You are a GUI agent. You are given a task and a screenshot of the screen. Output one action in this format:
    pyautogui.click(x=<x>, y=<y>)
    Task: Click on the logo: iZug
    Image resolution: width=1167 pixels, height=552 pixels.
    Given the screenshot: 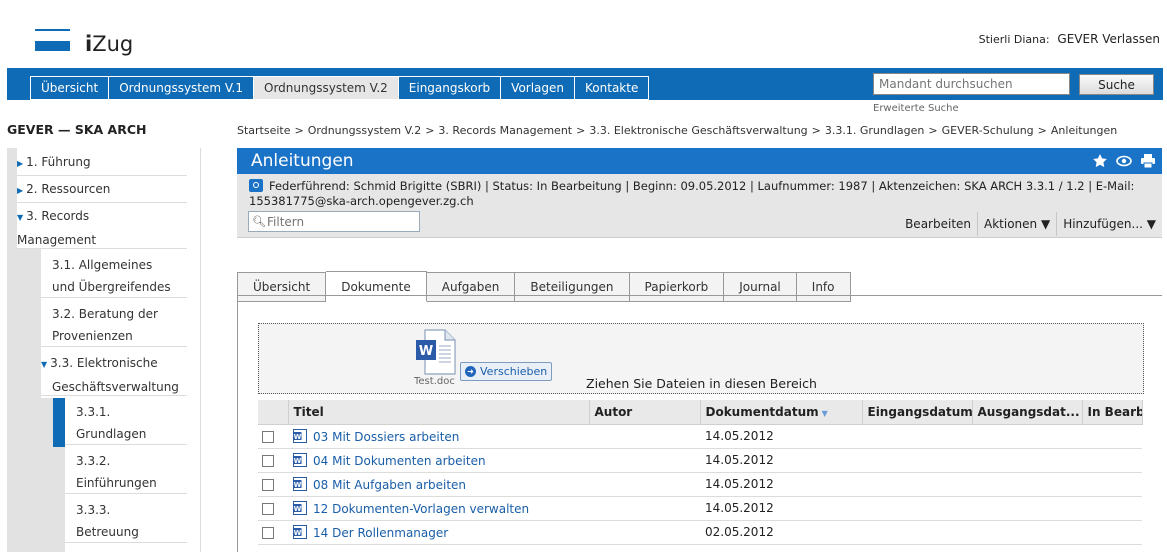 What is the action you would take?
    pyautogui.click(x=84, y=39)
    